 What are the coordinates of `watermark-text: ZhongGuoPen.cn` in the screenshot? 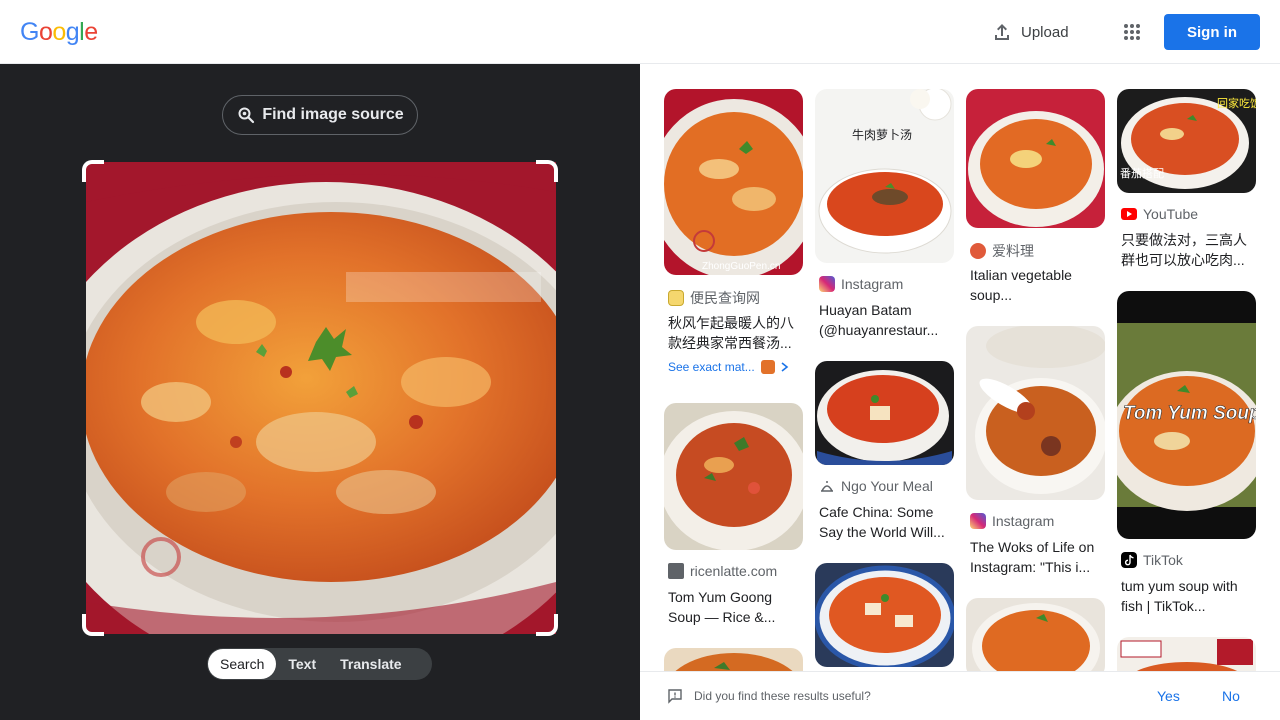 It's located at (741, 266).